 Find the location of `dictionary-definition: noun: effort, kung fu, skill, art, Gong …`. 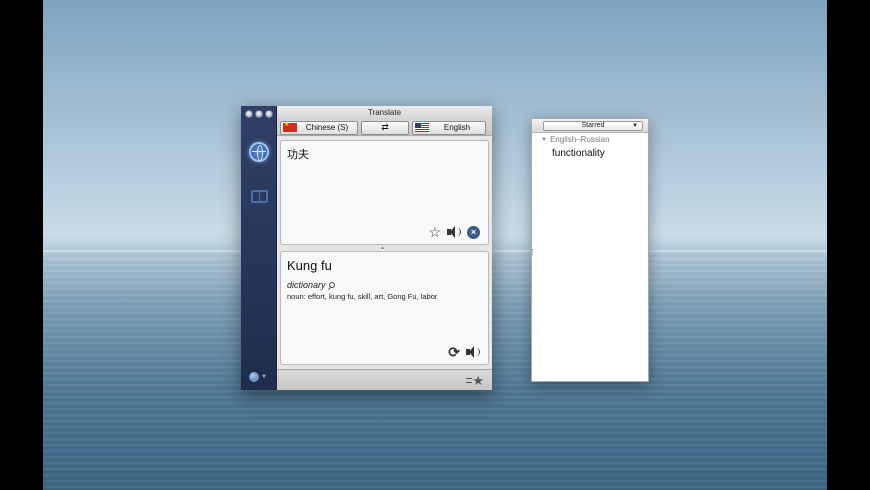

dictionary-definition: noun: effort, kung fu, skill, art, Gong … is located at coordinates (362, 296).